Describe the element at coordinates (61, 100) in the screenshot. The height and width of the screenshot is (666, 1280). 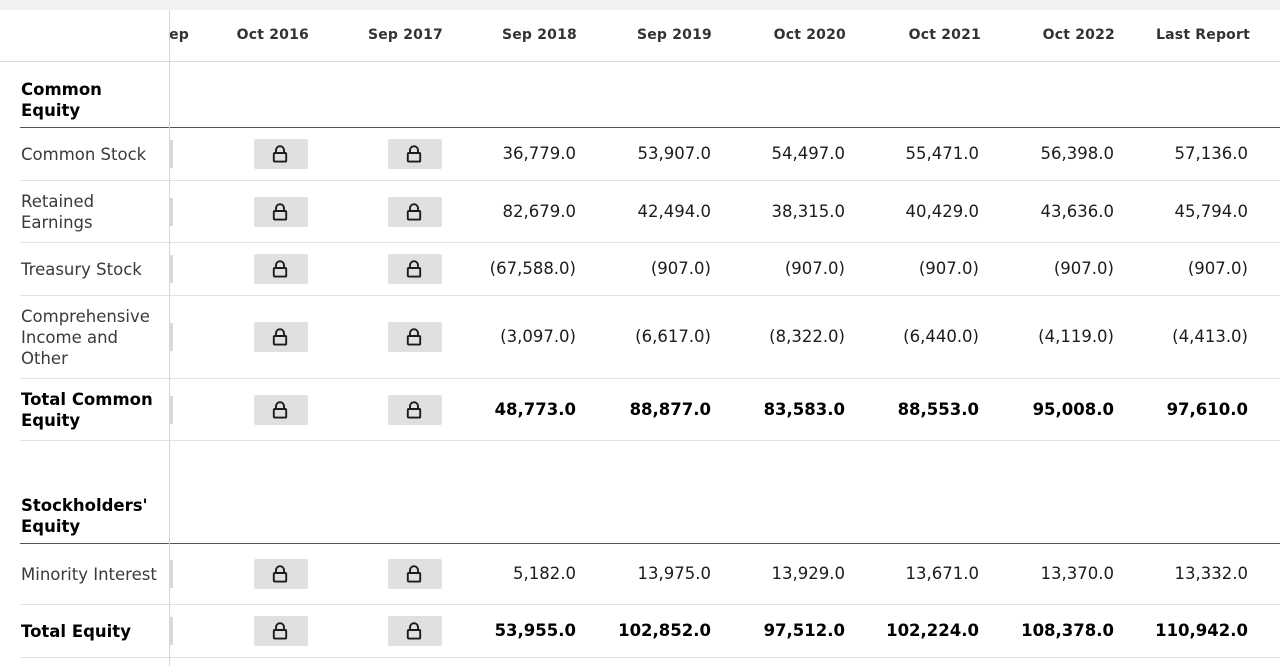
I see `section-title: Common Equity` at that location.